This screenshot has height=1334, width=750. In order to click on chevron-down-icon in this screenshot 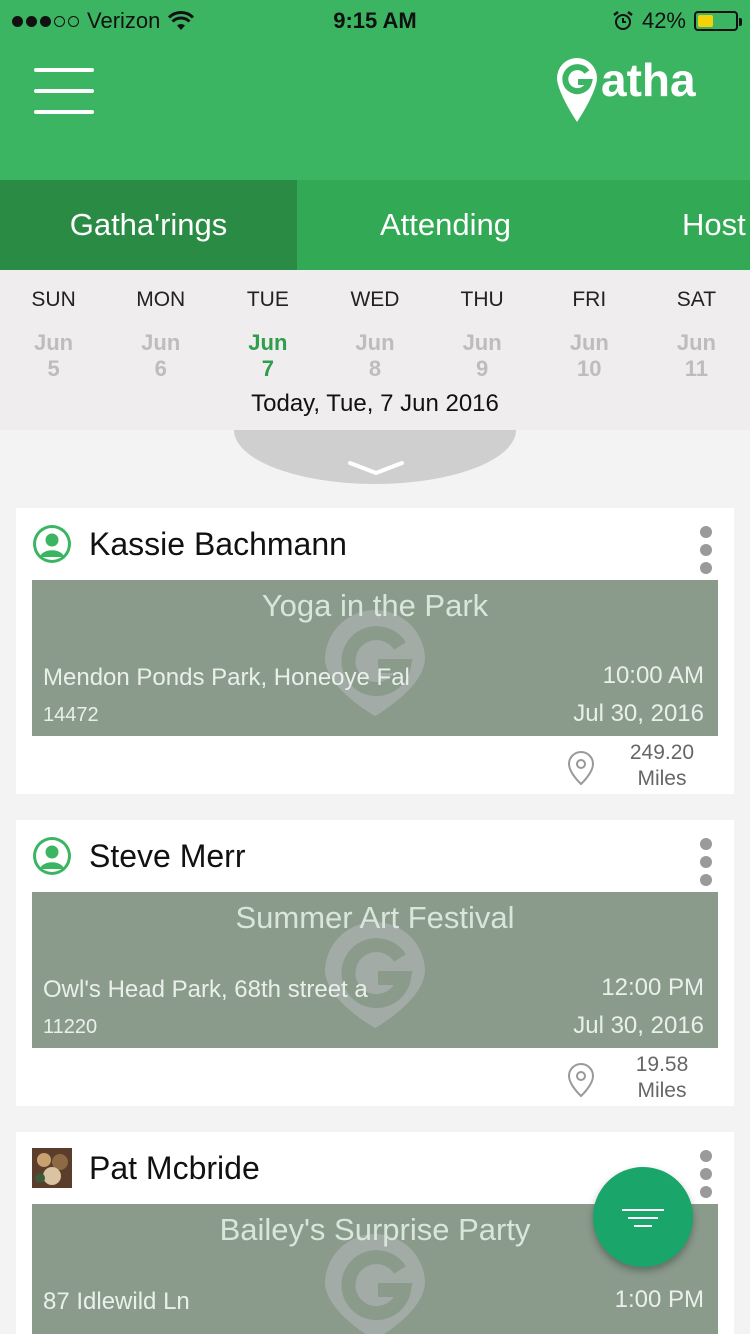, I will do `click(376, 468)`.